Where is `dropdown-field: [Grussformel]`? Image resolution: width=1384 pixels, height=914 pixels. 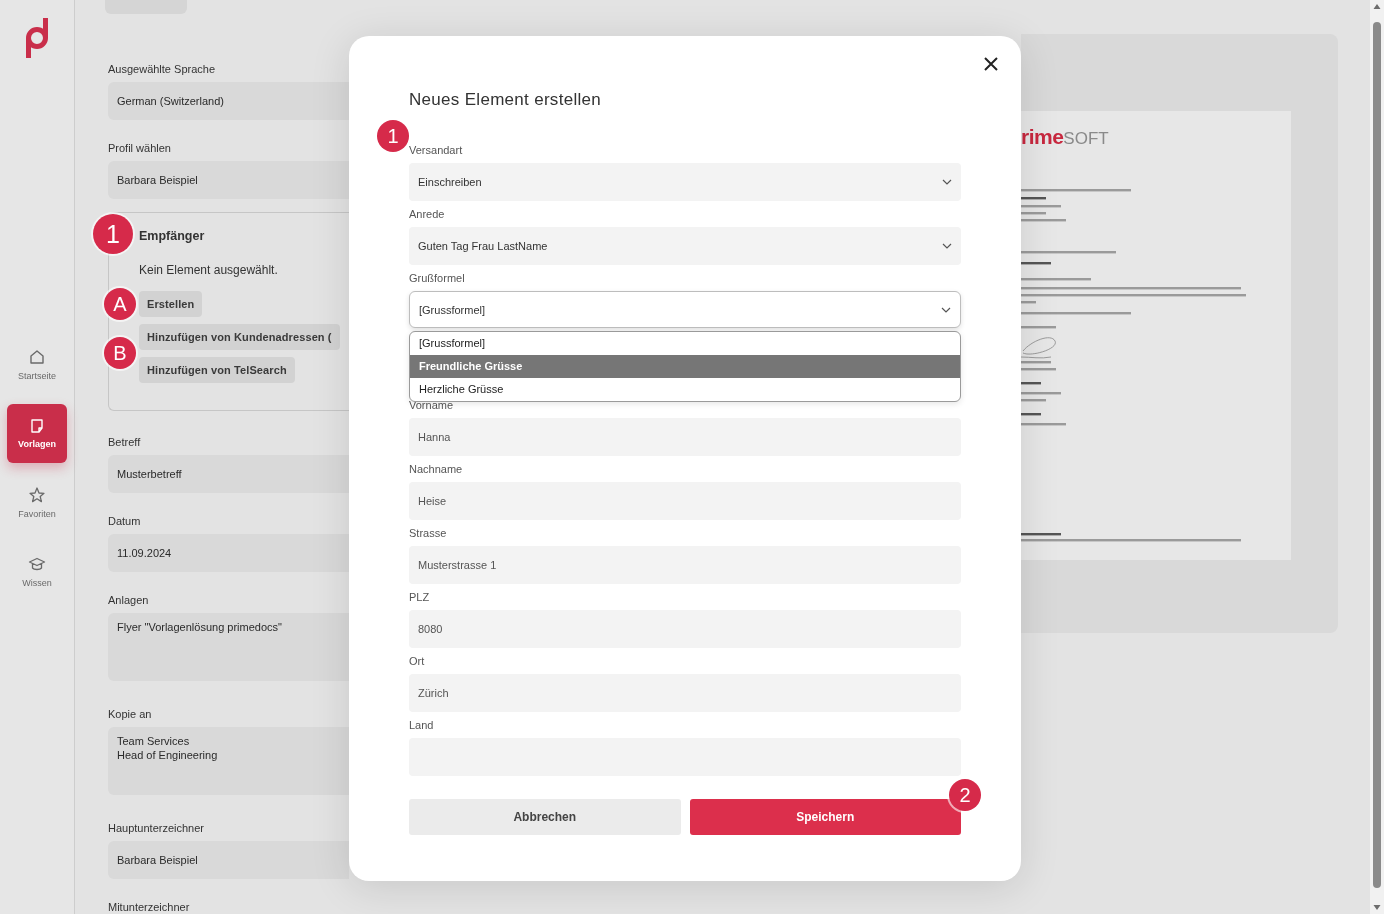
dropdown-field: [Grussformel] is located at coordinates (685, 309).